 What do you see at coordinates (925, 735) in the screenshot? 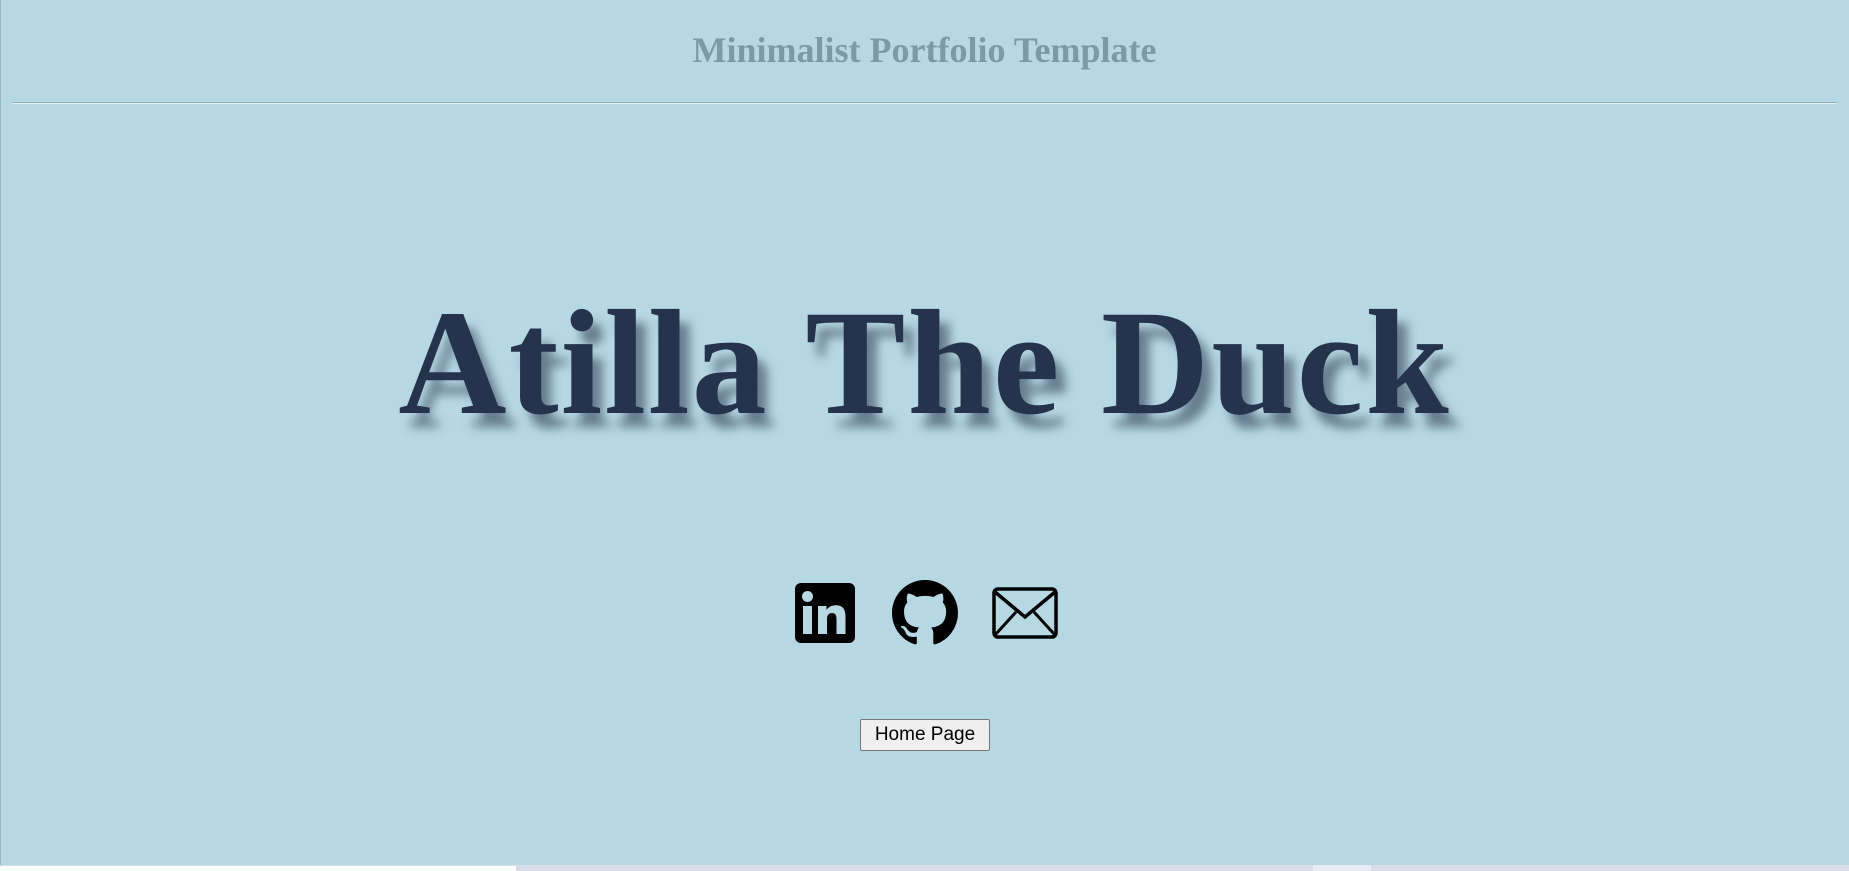
I see `home-page-button: Home Page` at bounding box center [925, 735].